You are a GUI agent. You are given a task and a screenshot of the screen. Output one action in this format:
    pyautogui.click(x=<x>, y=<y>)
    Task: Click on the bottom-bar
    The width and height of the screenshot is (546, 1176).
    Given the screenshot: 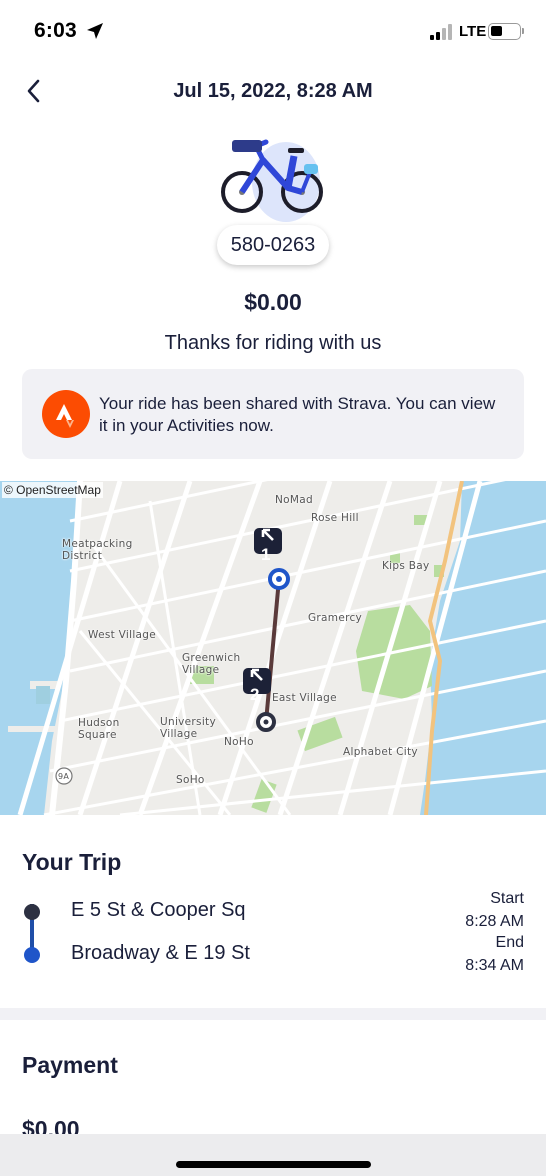 What is the action you would take?
    pyautogui.click(x=273, y=1155)
    